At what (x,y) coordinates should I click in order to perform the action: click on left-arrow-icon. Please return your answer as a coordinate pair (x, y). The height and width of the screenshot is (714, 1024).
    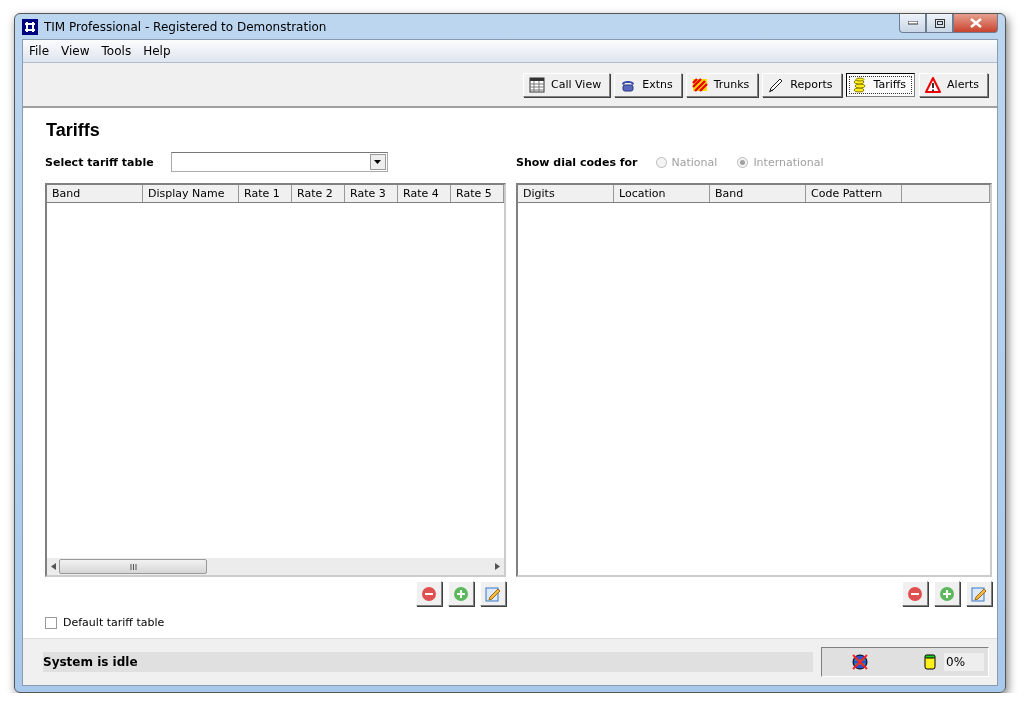
    Looking at the image, I should click on (53, 566).